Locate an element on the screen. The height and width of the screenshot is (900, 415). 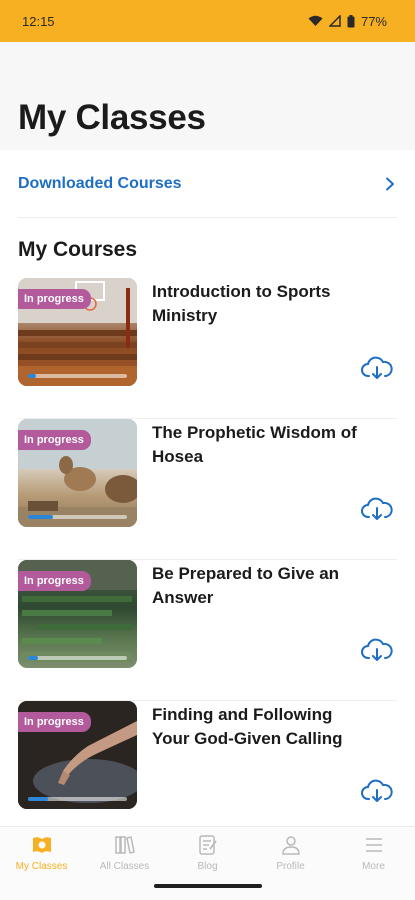
nav-my-classes: My Classes is located at coordinates (41, 863).